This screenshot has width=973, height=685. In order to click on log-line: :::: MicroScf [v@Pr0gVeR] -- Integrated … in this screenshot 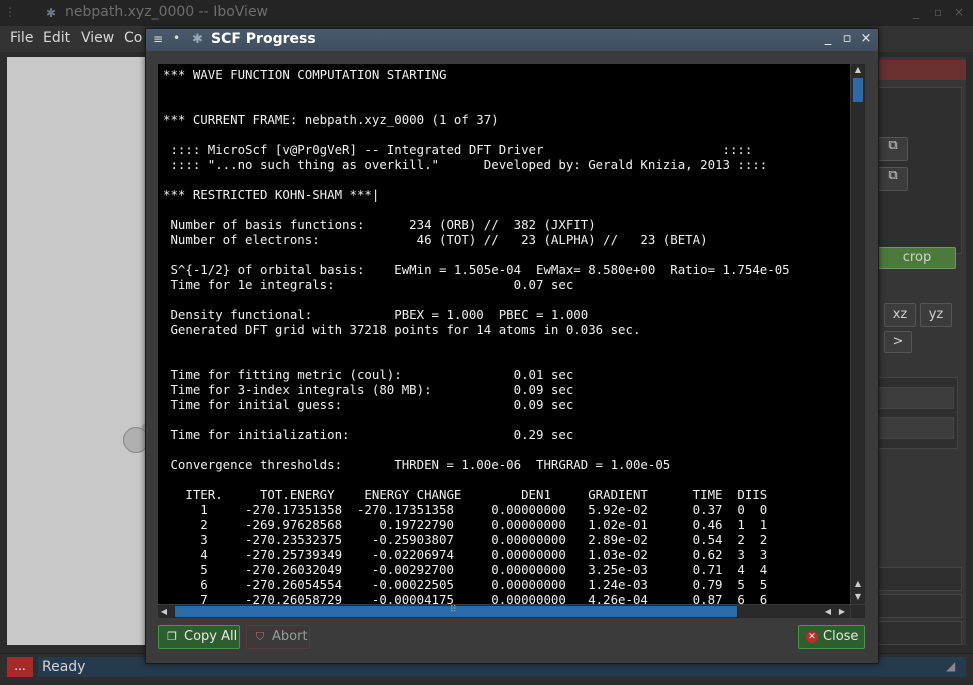, I will do `click(458, 149)`.